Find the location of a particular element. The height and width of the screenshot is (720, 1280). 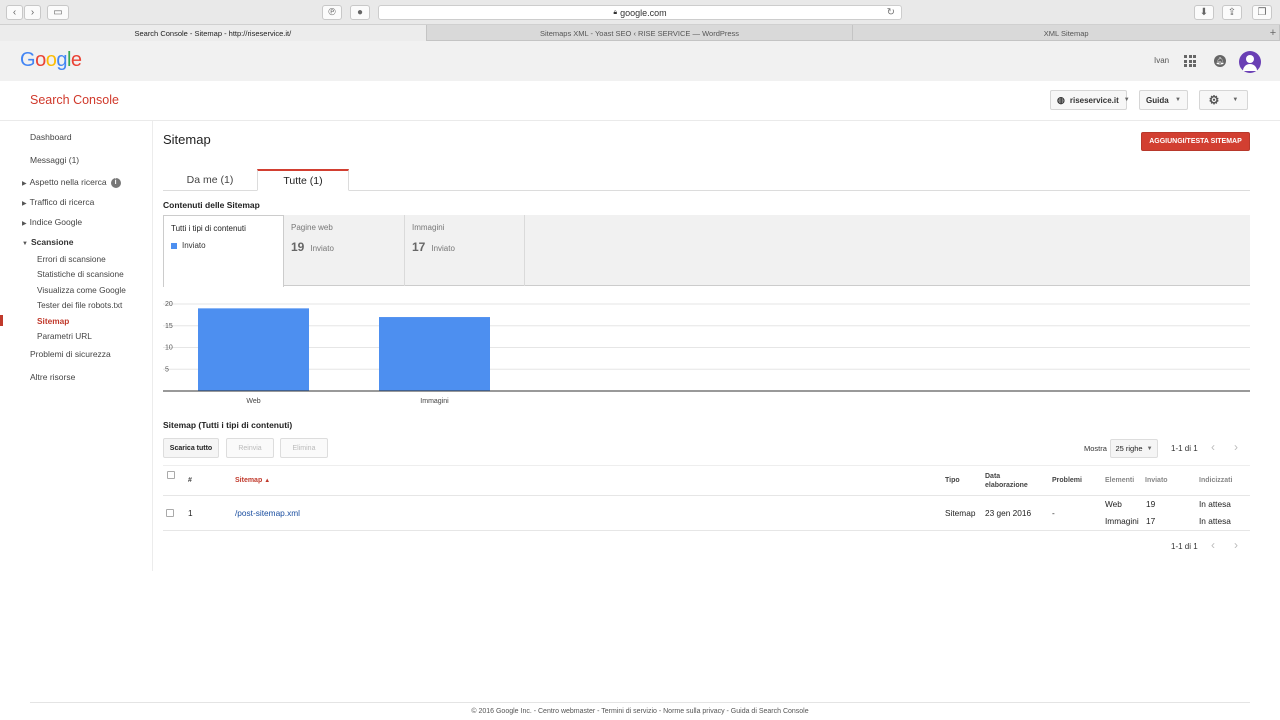

element-name: Immagini is located at coordinates (1122, 521).